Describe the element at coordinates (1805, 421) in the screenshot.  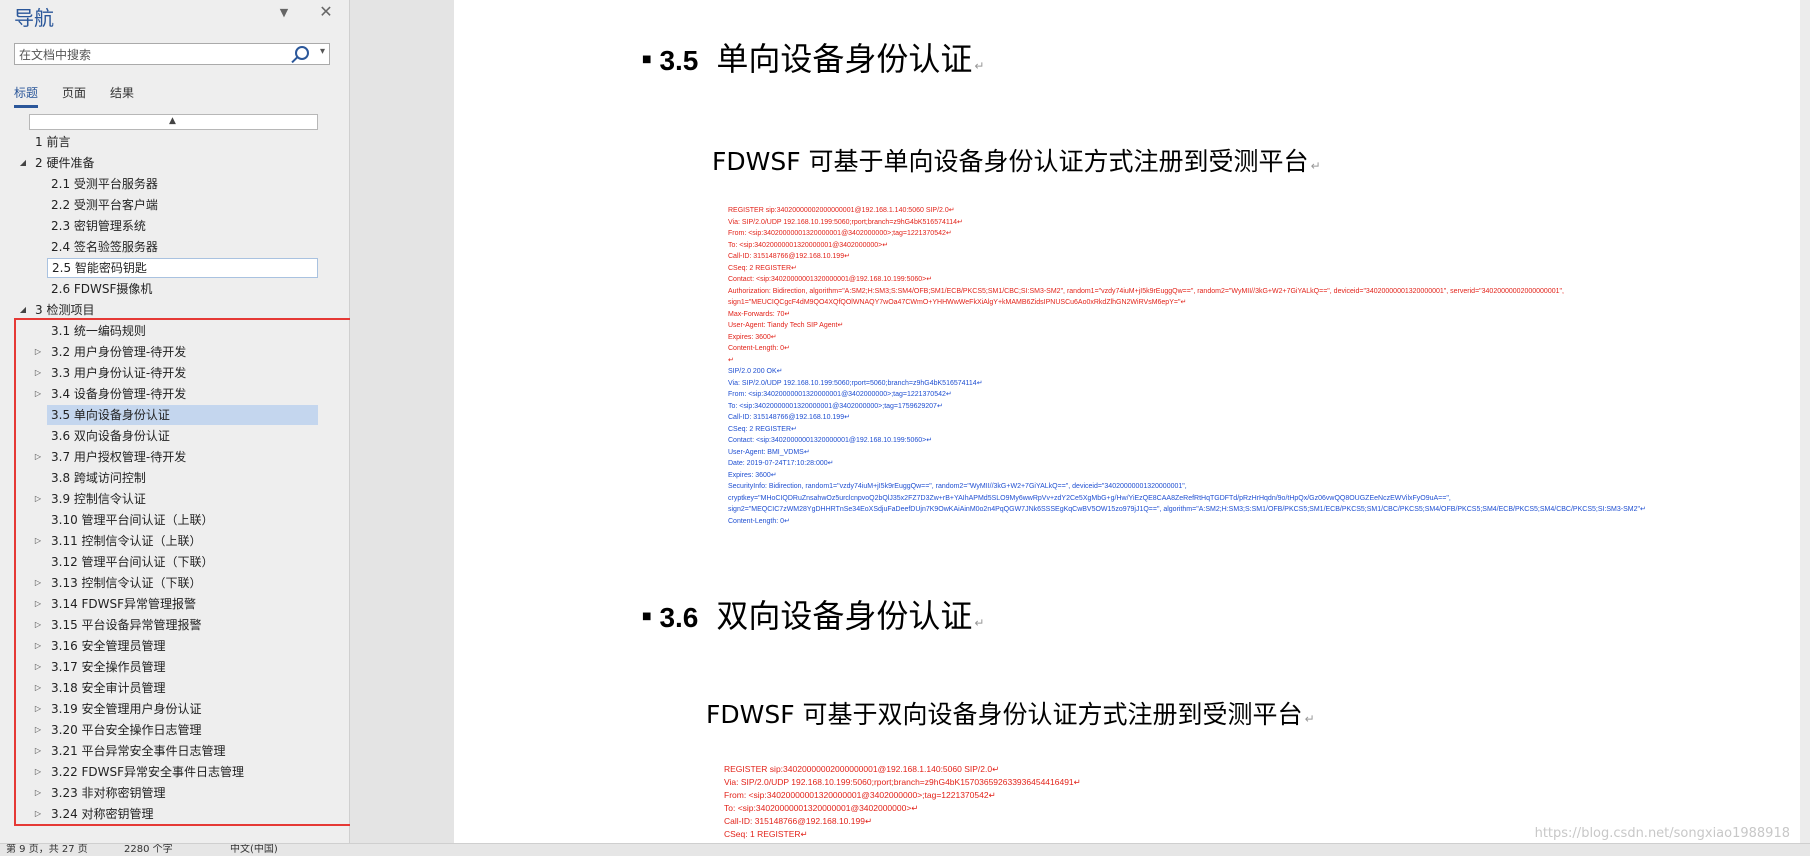
I see `vertical-scrollbar` at that location.